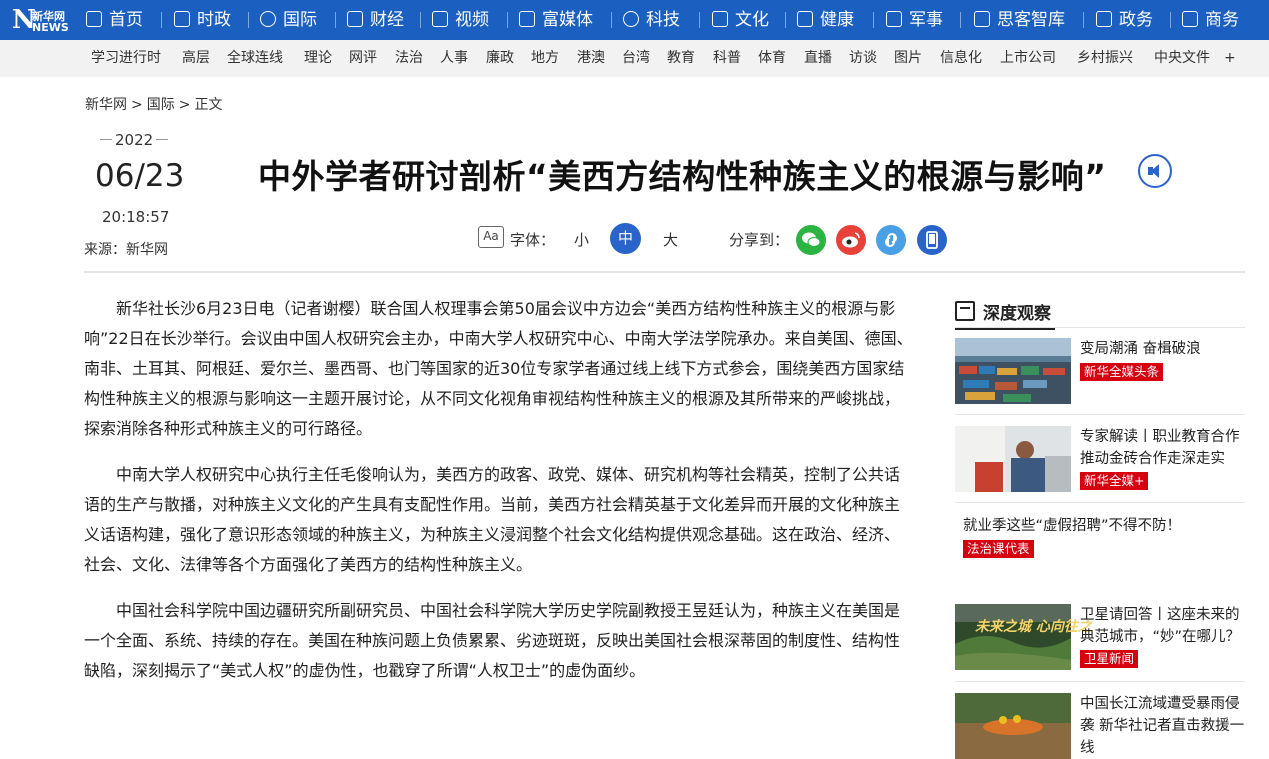 The image size is (1269, 759). I want to click on publish-date: 06/23, so click(140, 176).